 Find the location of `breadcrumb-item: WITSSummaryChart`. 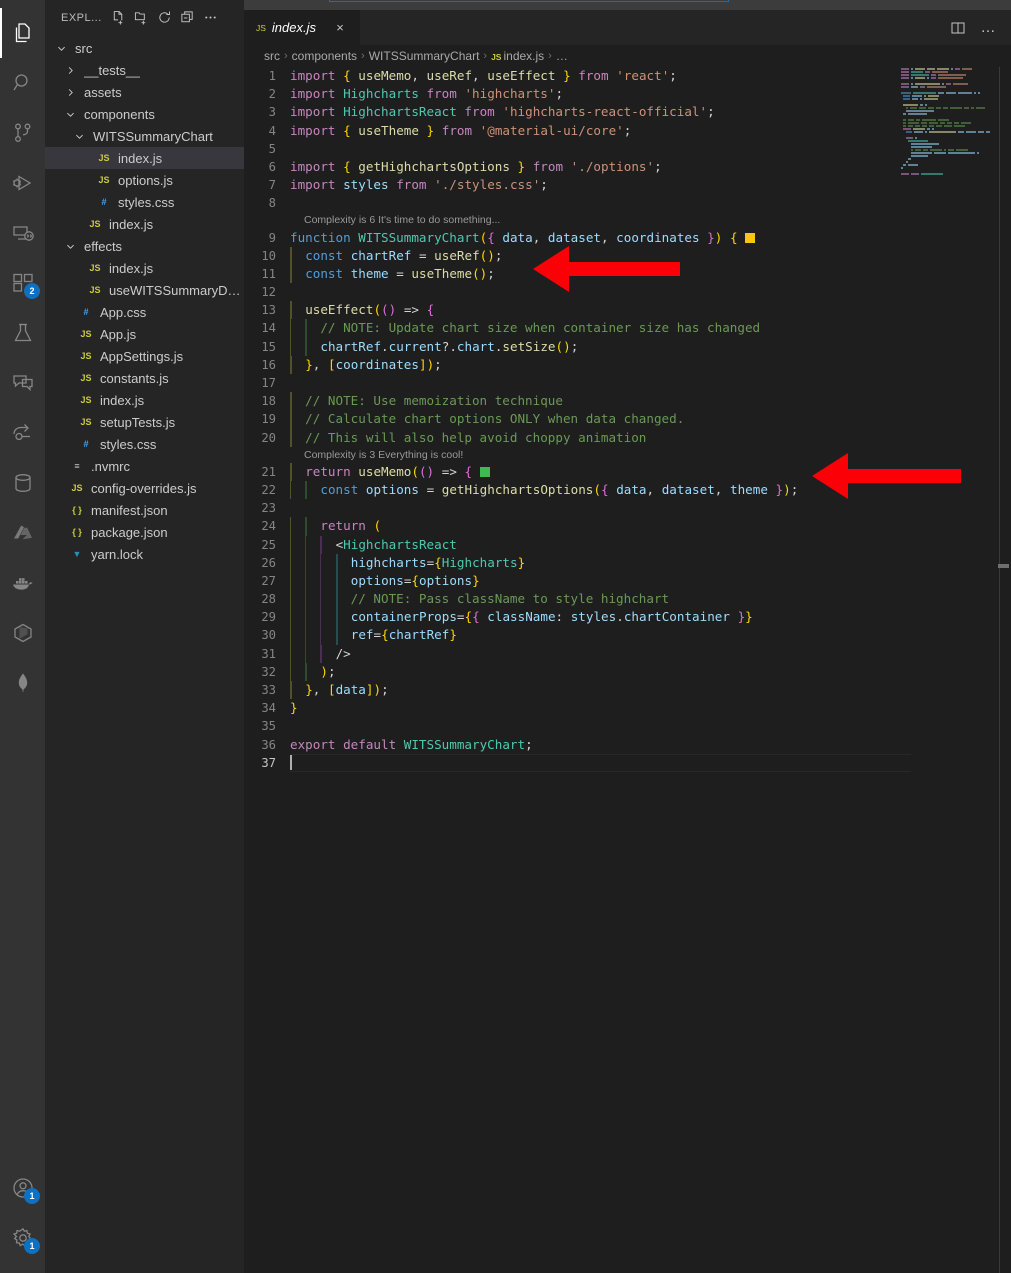

breadcrumb-item: WITSSummaryChart is located at coordinates (424, 56).